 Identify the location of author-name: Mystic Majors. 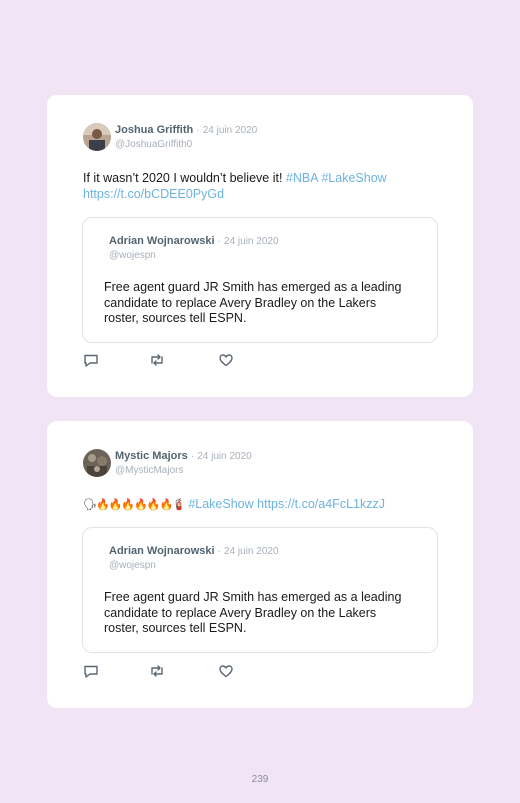
(151, 456).